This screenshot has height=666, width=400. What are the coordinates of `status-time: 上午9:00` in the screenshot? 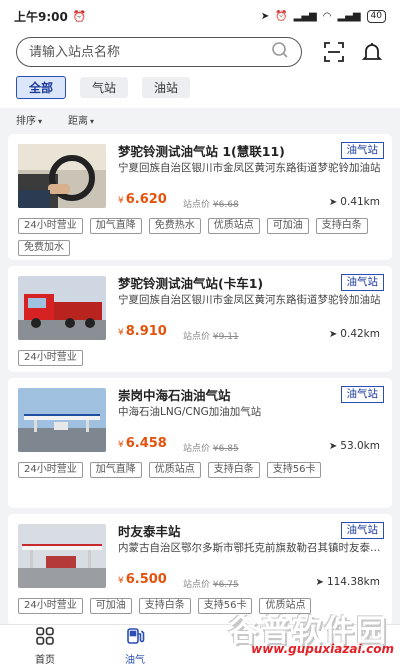 It's located at (41, 16).